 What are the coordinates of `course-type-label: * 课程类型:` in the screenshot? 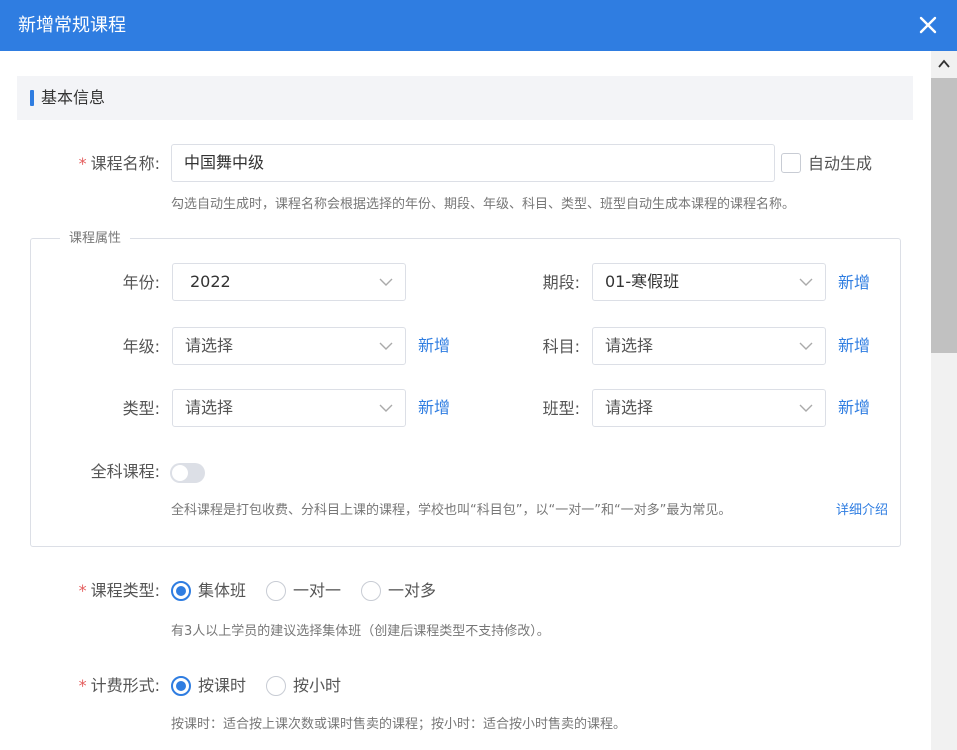 It's located at (119, 590).